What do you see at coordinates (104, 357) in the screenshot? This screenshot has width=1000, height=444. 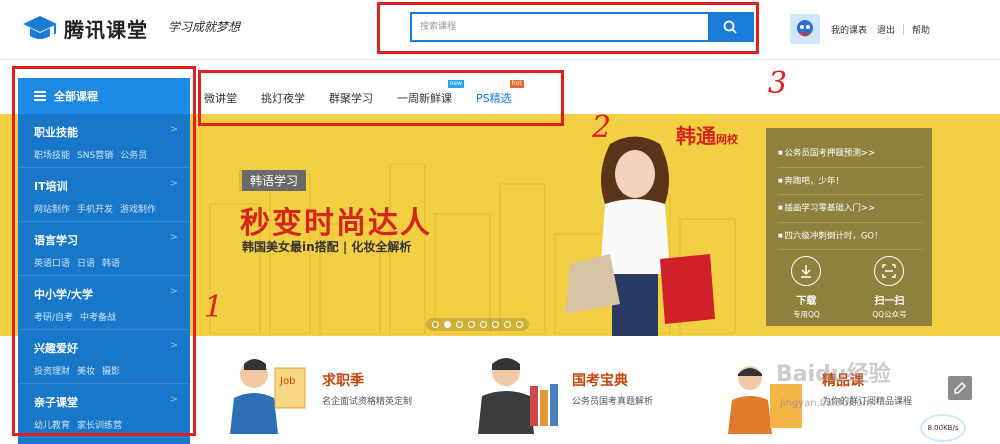 I see `sidebar-item-hobby: 兴趣爱好 投资理财 美妆 摄影 >` at bounding box center [104, 357].